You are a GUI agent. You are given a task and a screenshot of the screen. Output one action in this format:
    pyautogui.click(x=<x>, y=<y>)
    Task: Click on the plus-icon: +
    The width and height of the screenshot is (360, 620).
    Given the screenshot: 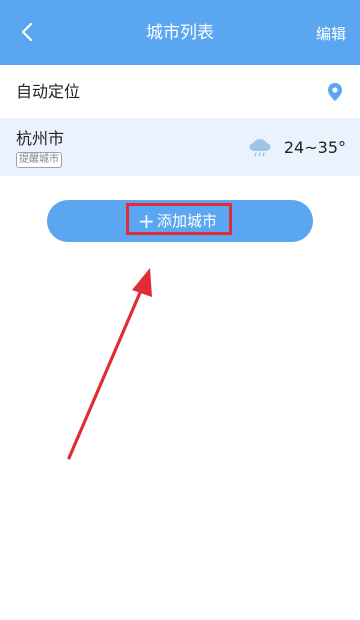 What is the action you would take?
    pyautogui.click(x=146, y=221)
    